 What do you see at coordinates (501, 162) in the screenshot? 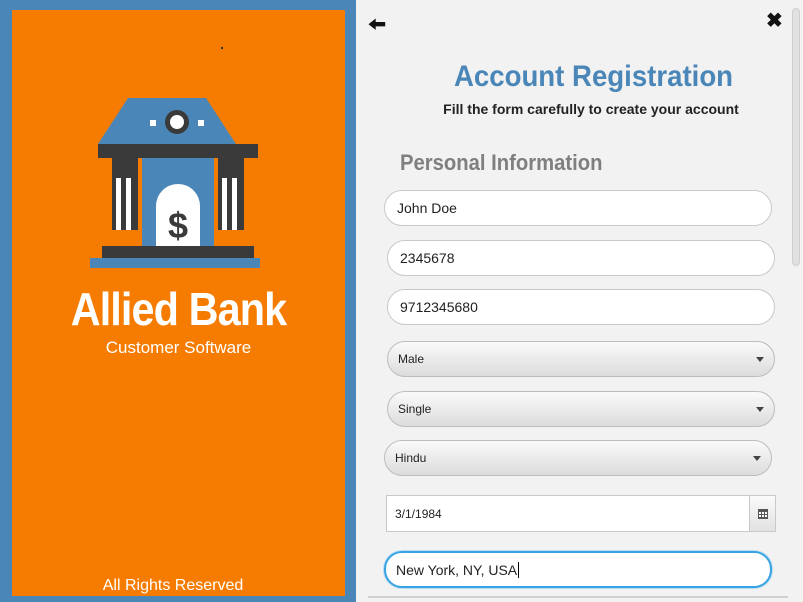
I see `section-title: Personal Information` at bounding box center [501, 162].